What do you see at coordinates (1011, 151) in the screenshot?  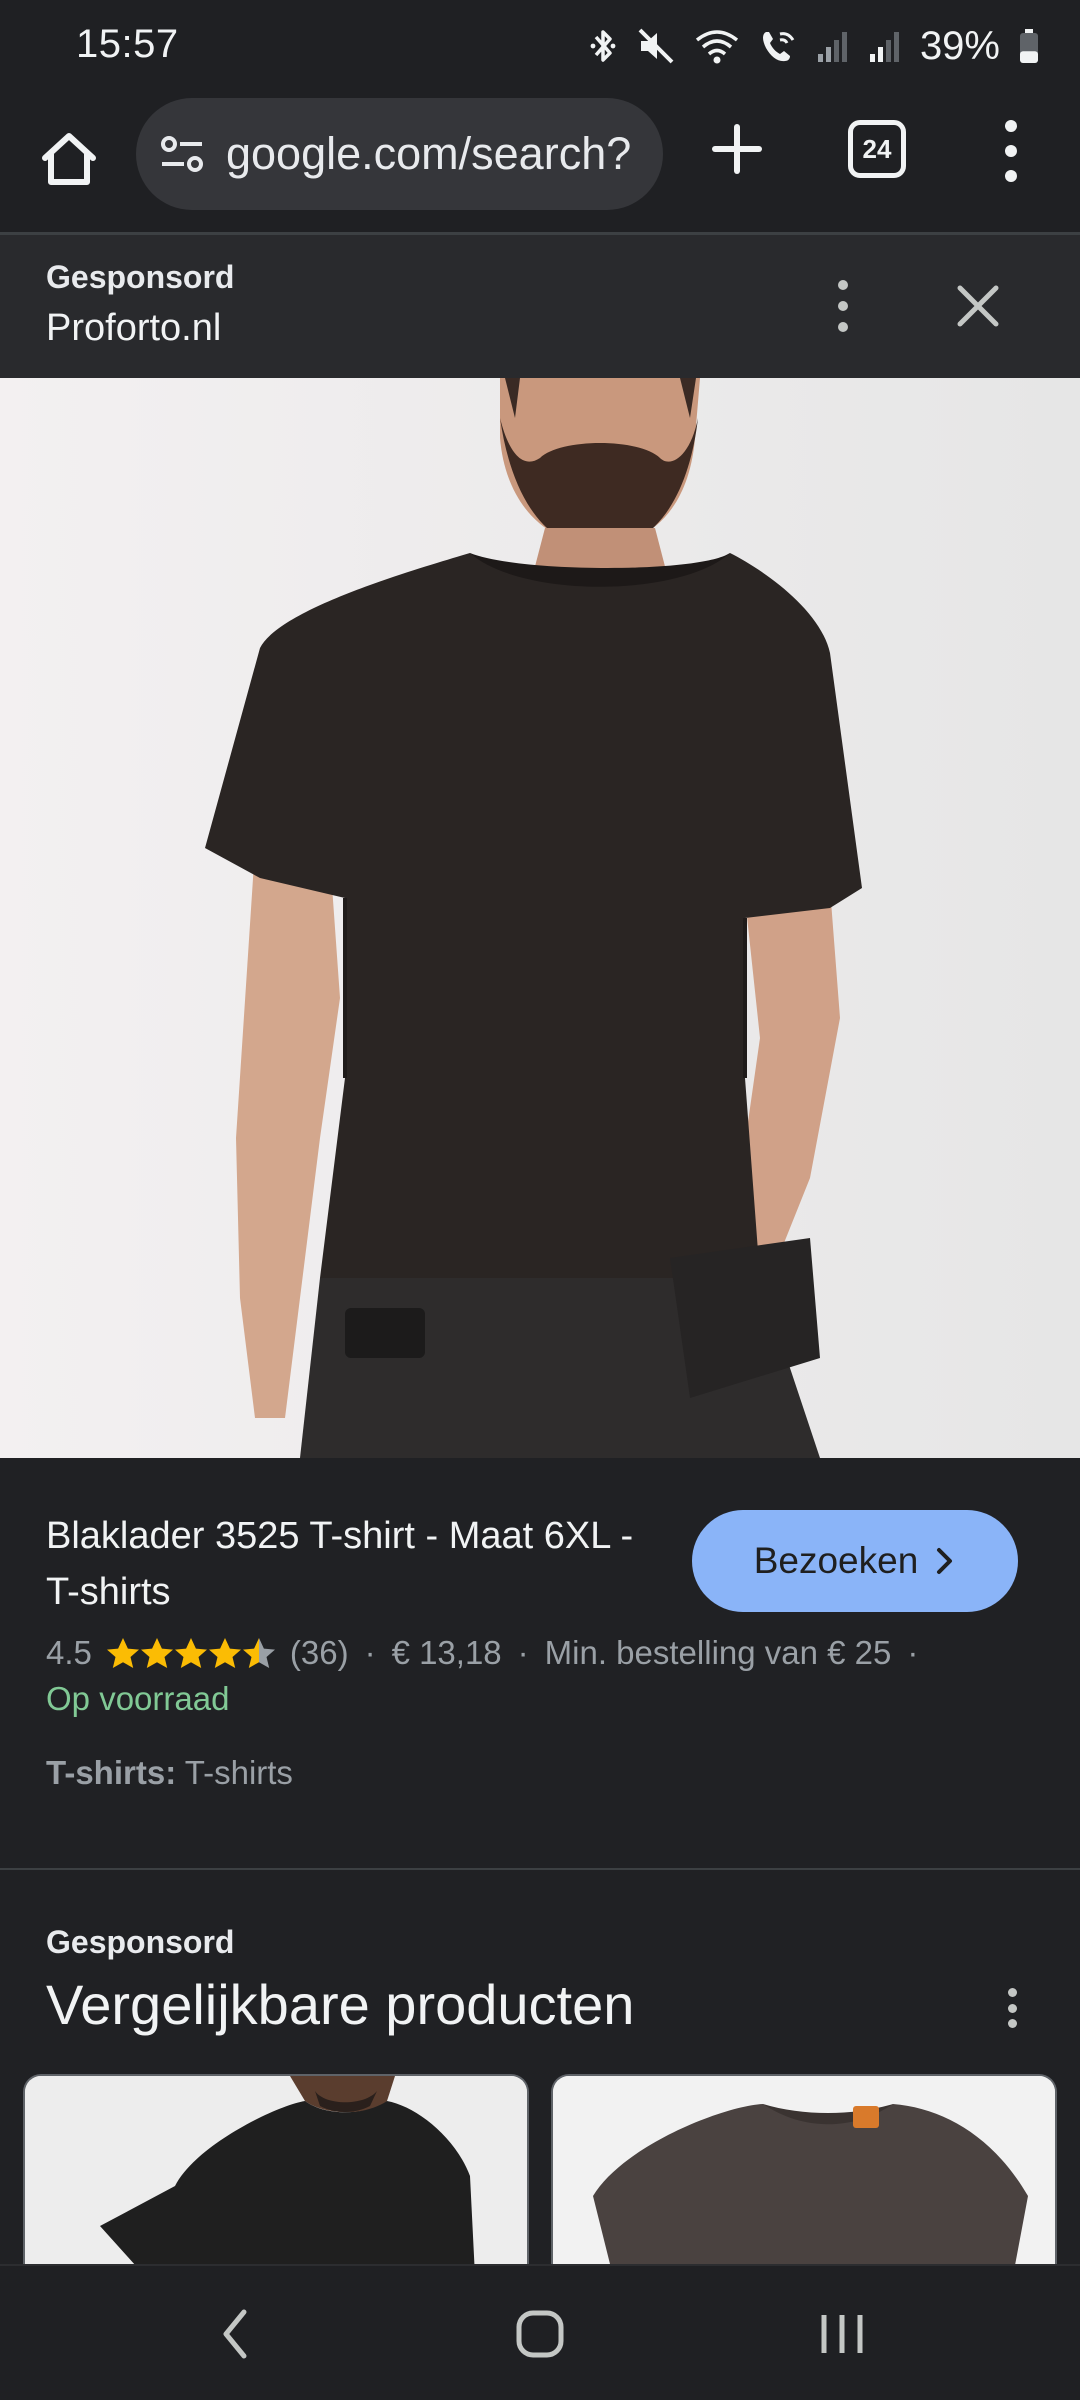 I see `browser-menu-button` at bounding box center [1011, 151].